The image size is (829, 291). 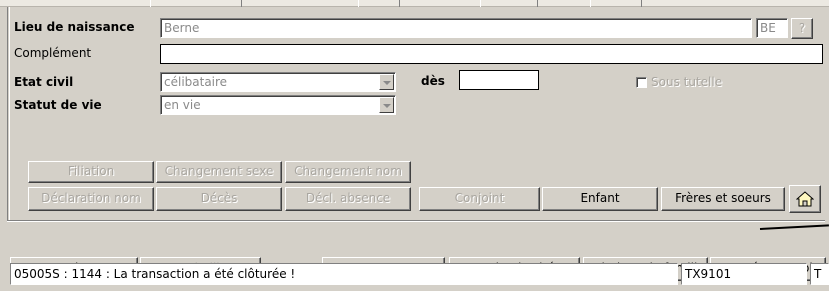 What do you see at coordinates (58, 105) in the screenshot?
I see `statut-vie-label: Statut de vie` at bounding box center [58, 105].